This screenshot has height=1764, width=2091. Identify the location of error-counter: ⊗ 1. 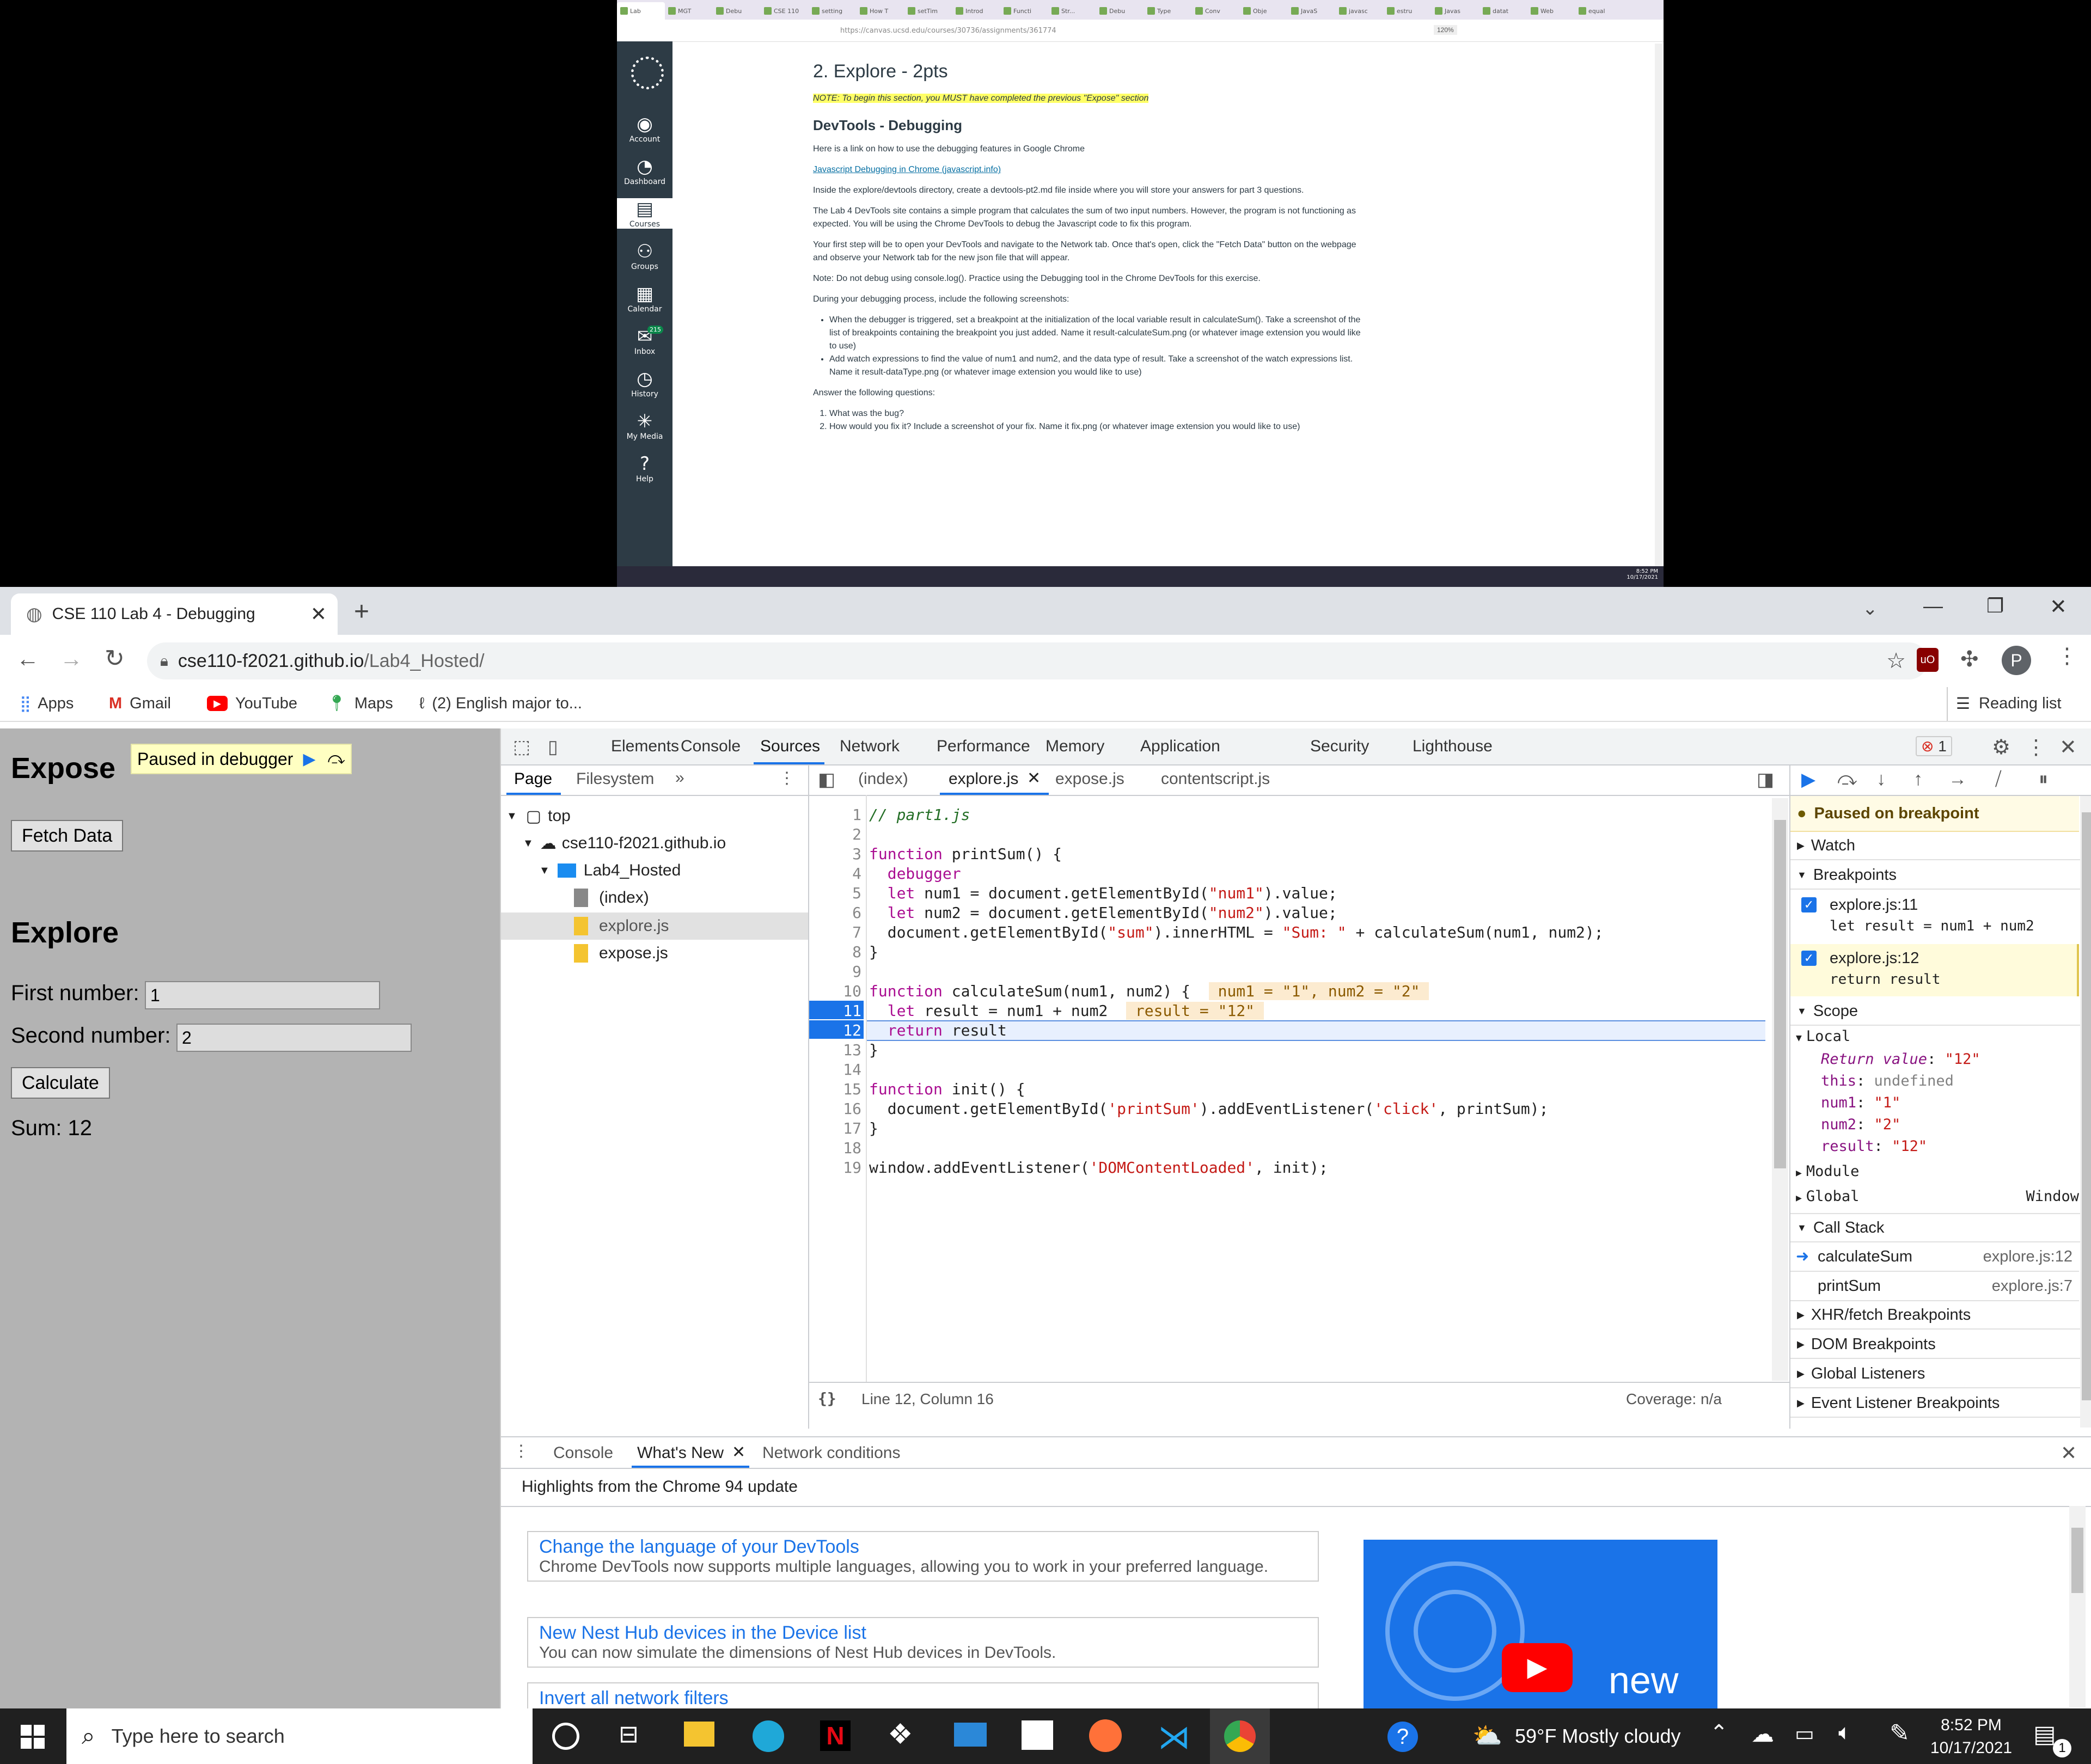
(1934, 746).